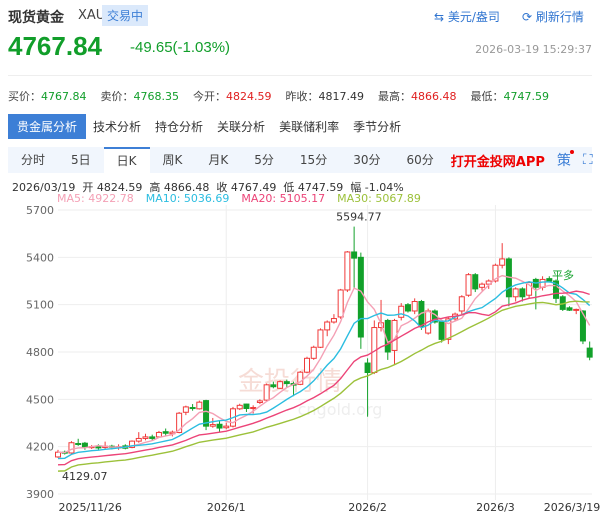  Describe the element at coordinates (341, 96) in the screenshot. I see `stat-value: 4817.49` at that location.